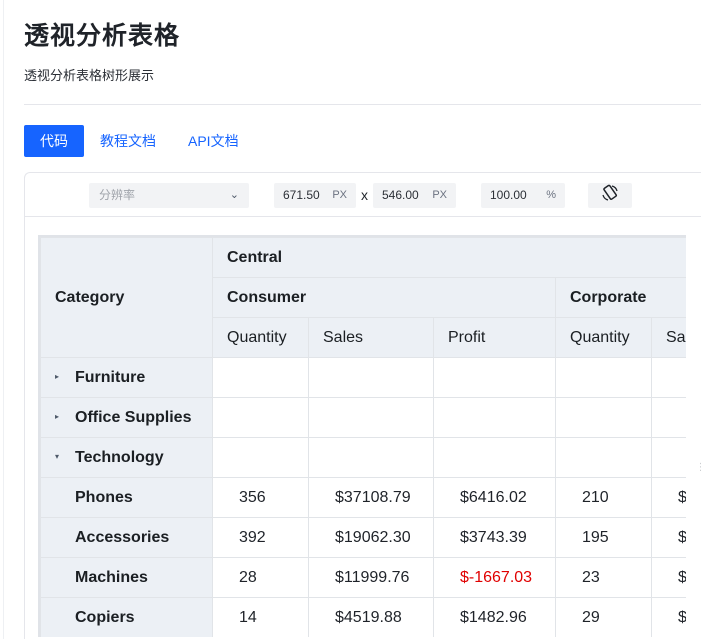 This screenshot has width=701, height=639. What do you see at coordinates (117, 195) in the screenshot?
I see `resolution-placeholder: 分辨率` at bounding box center [117, 195].